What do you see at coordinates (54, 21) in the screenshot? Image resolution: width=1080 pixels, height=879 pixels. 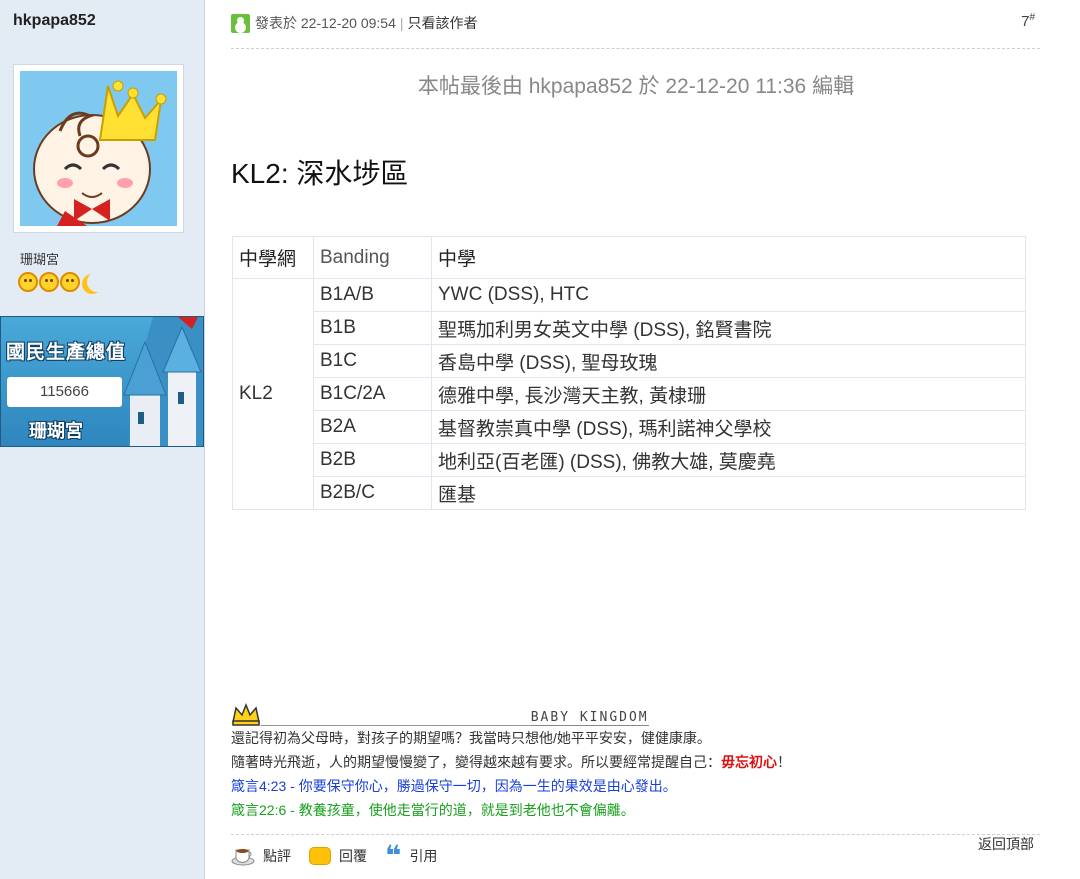 I see `author-username: hkpapa852` at bounding box center [54, 21].